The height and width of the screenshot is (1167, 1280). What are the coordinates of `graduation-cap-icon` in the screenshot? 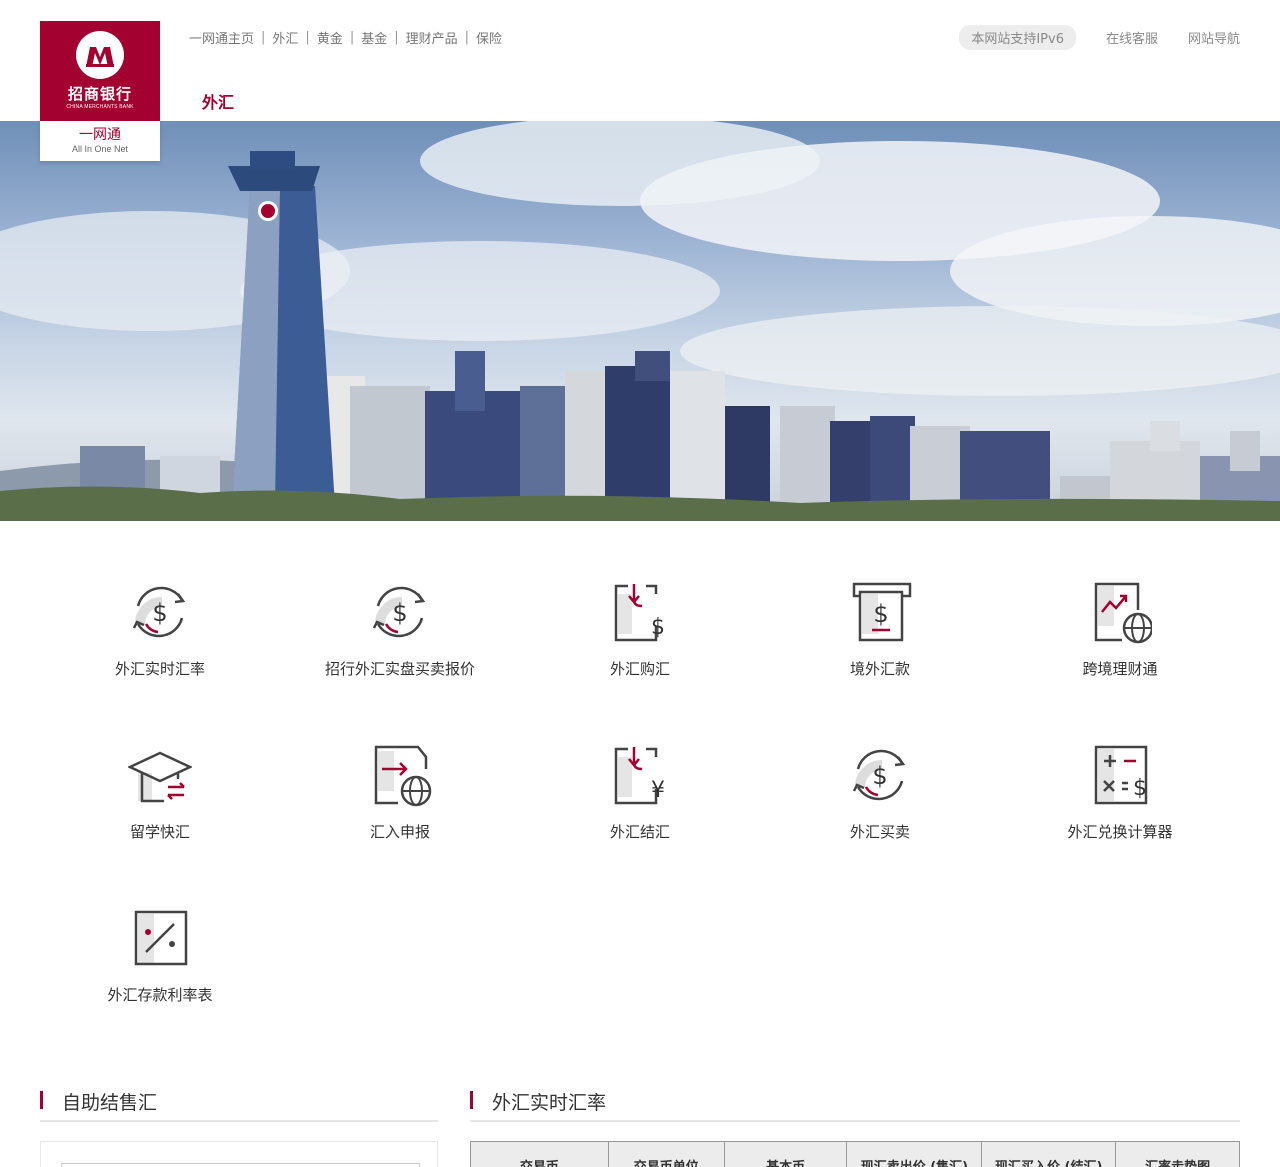 It's located at (160, 777).